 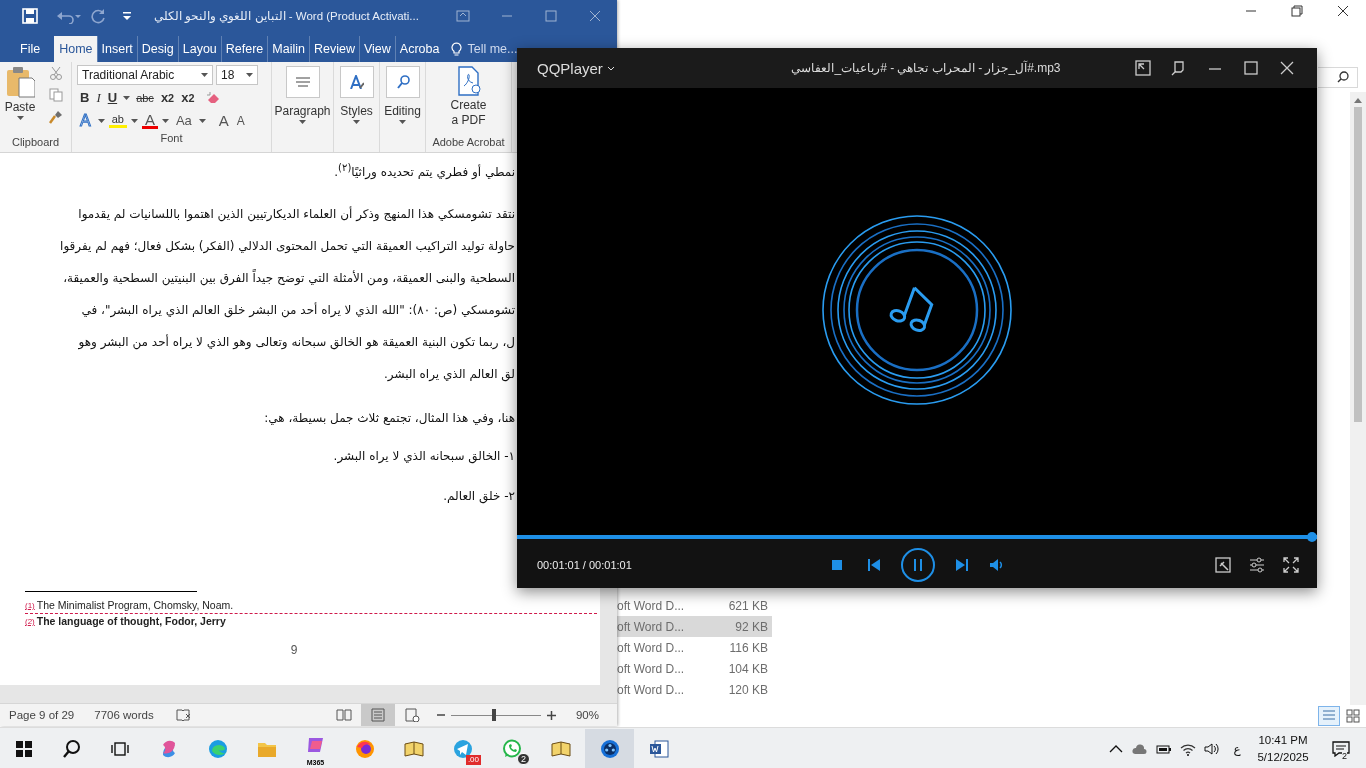 I want to click on search-field, so click(x=1338, y=77).